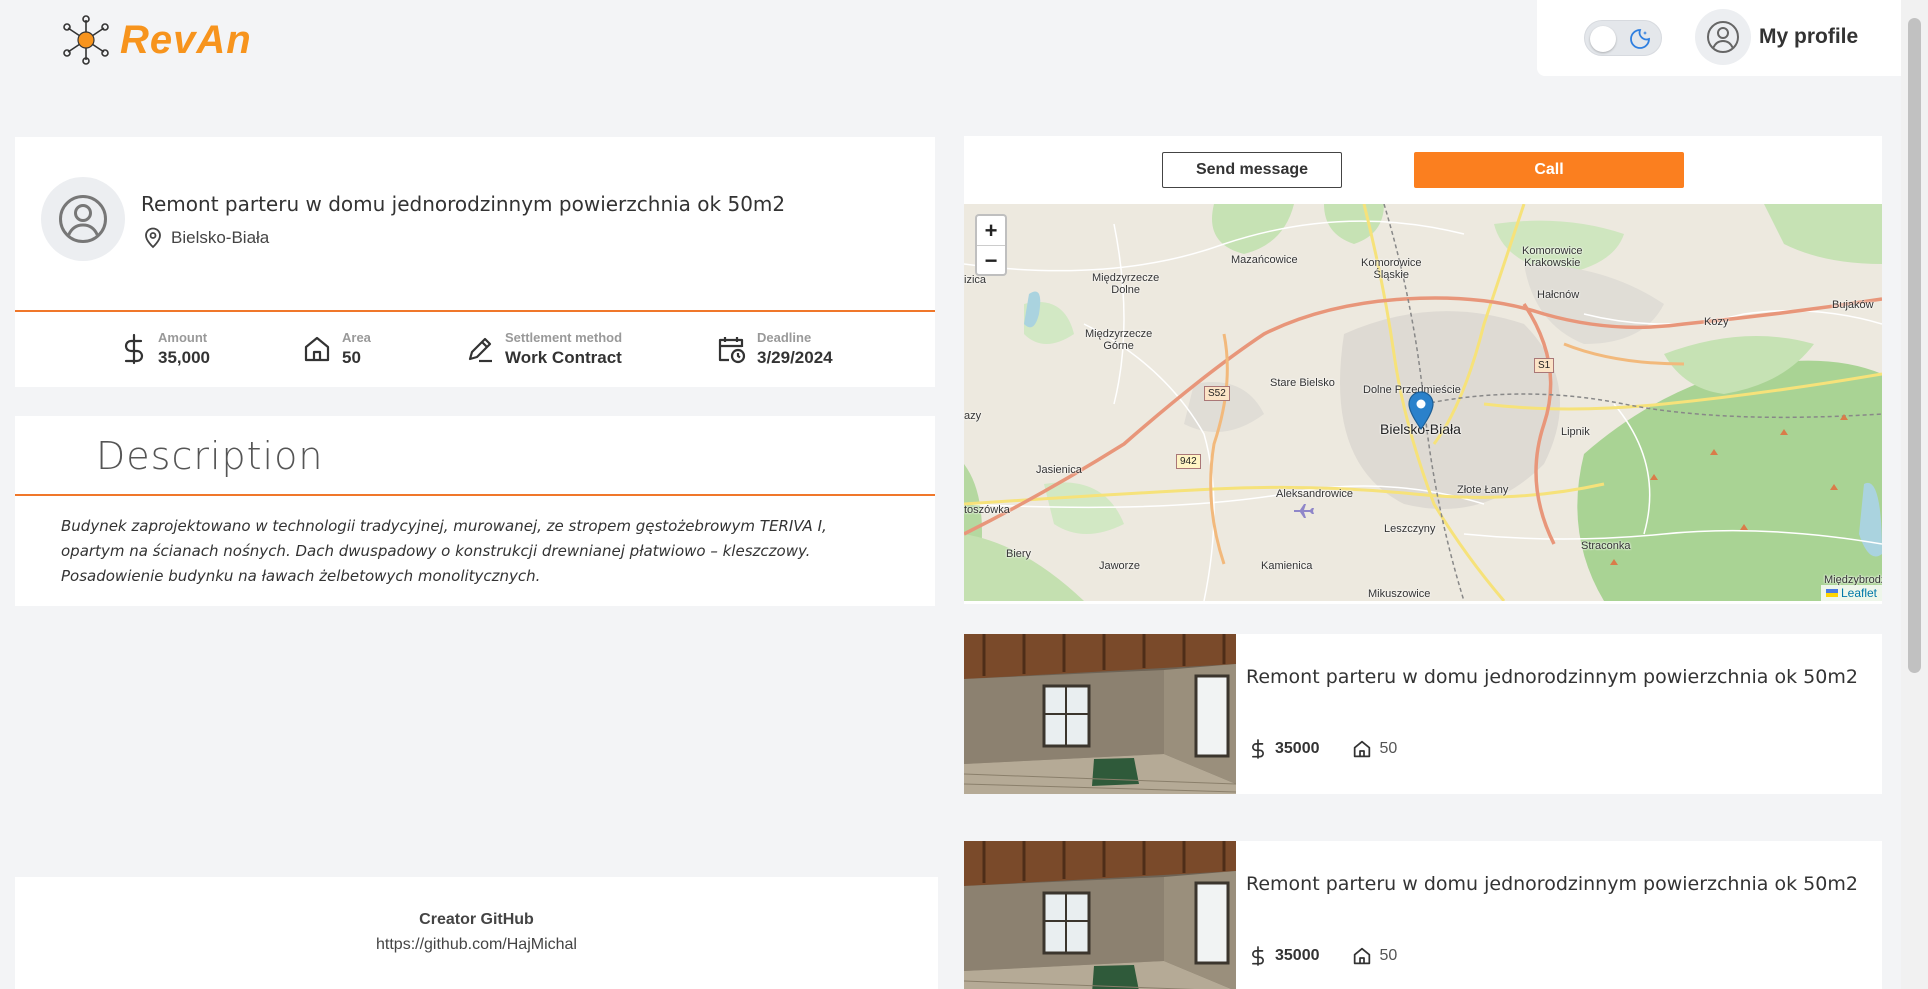  I want to click on stat-deadline-value: 3/29/2024, so click(795, 357).